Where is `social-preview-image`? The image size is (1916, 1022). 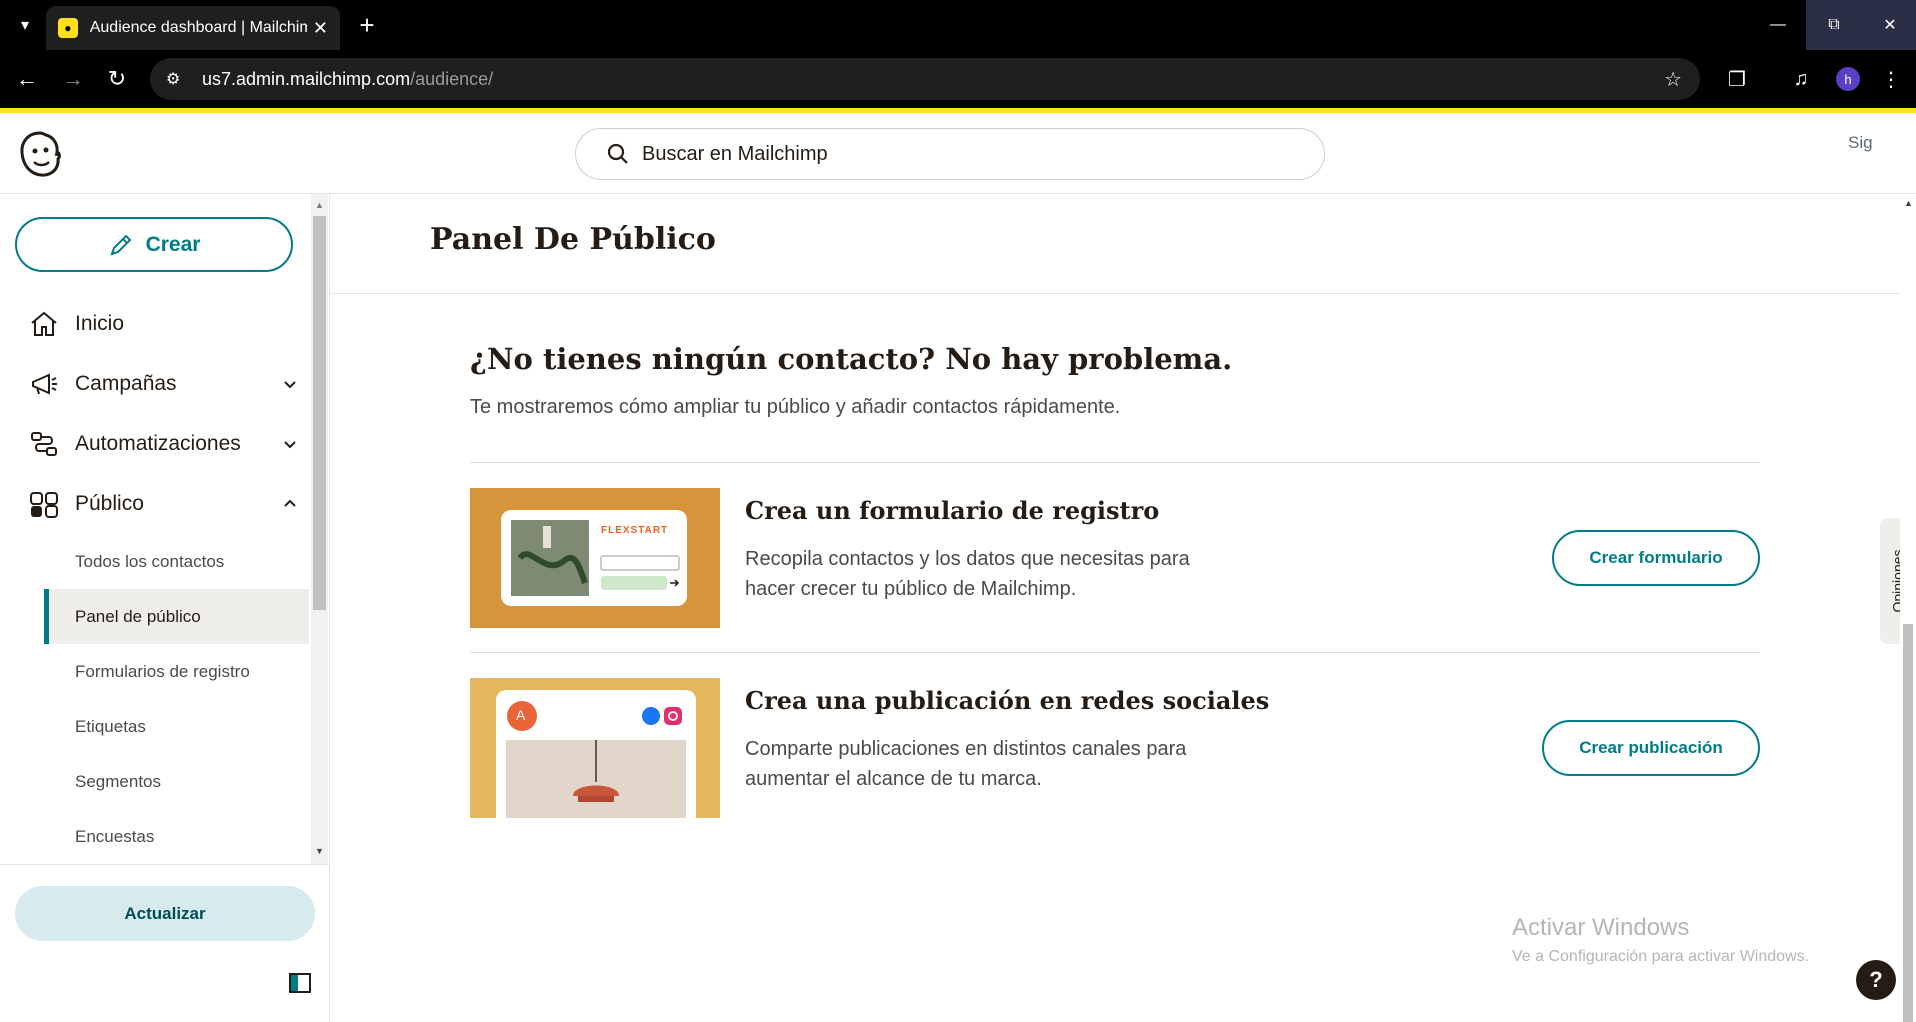
social-preview-image is located at coordinates (596, 754).